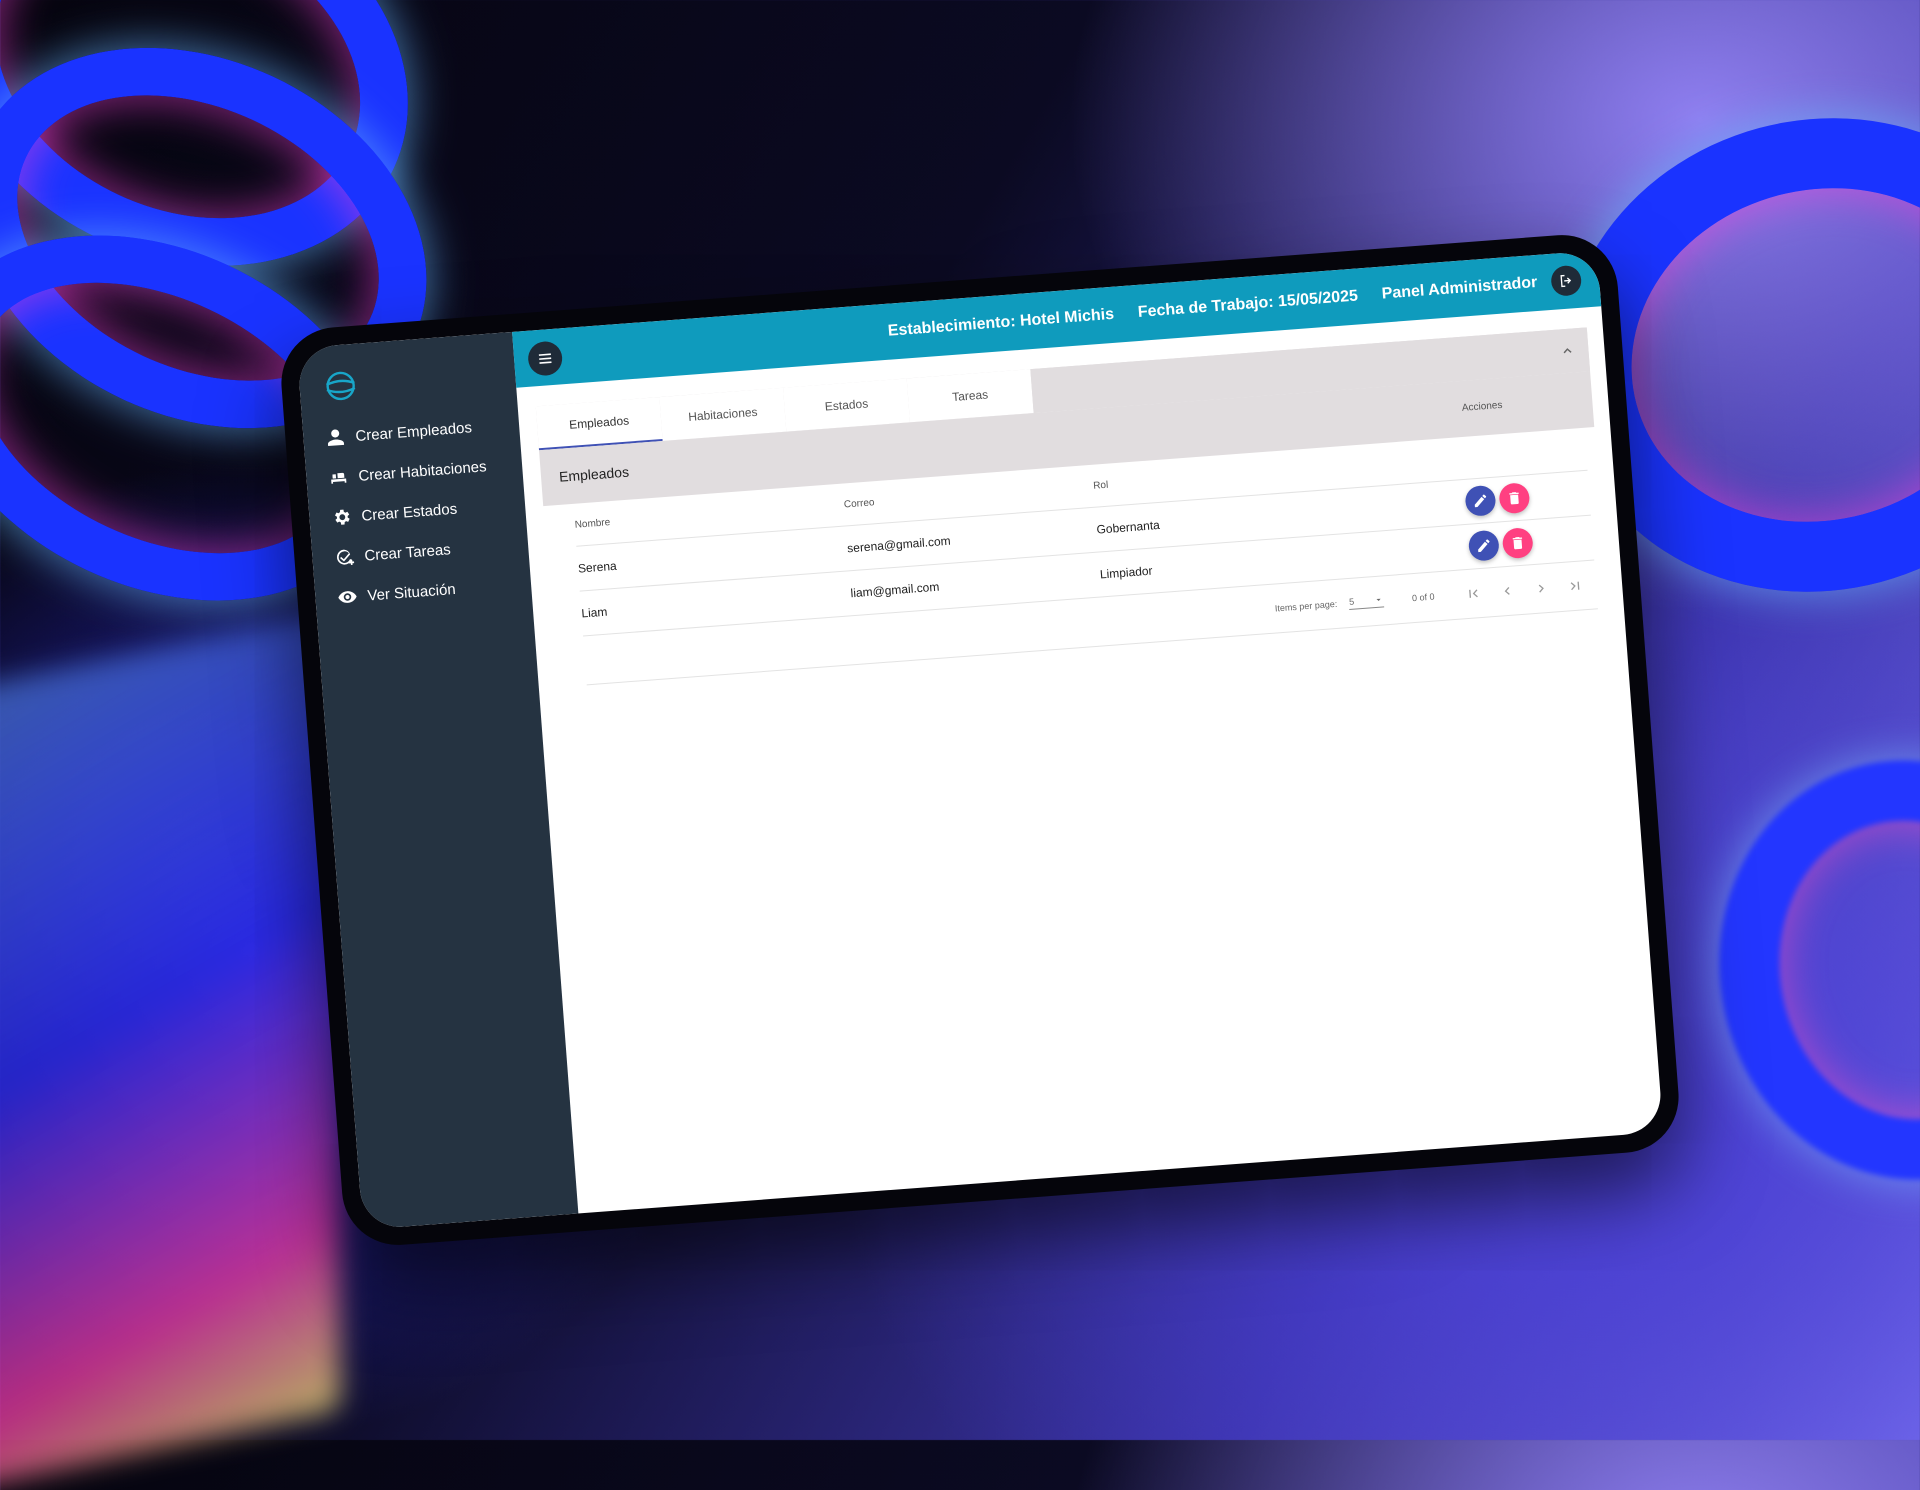  Describe the element at coordinates (1306, 606) in the screenshot. I see `items-per-page-label: Items per page:` at that location.